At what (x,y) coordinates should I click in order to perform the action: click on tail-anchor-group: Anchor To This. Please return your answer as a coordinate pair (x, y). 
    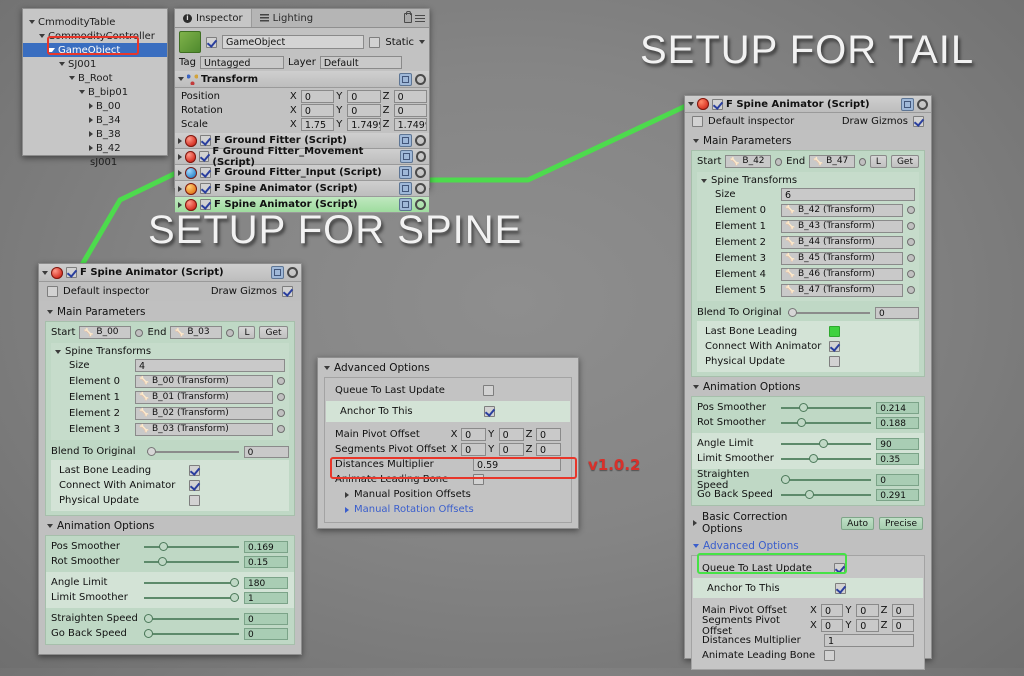
    Looking at the image, I should click on (808, 588).